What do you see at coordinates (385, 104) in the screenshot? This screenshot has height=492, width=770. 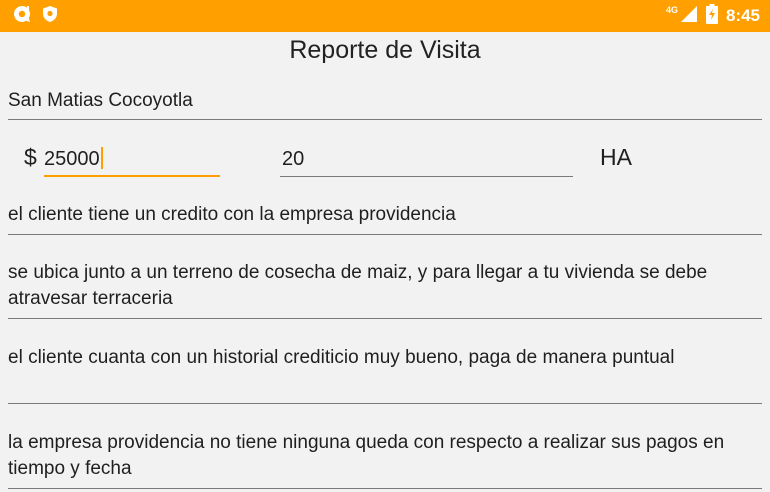 I see `location-field: San Matias Cocoyotla` at bounding box center [385, 104].